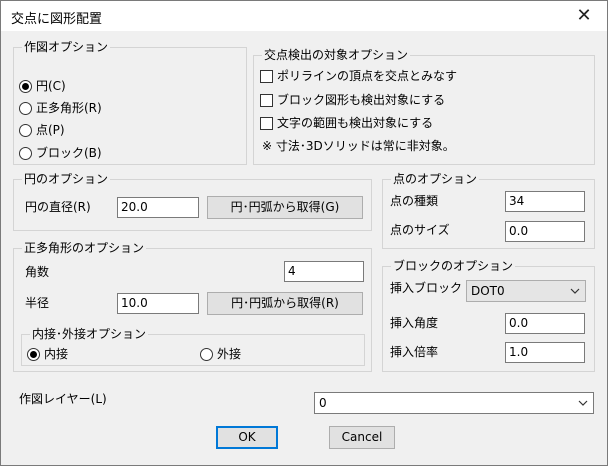 This screenshot has width=610, height=468. I want to click on check-polyline-vertex-box, so click(266, 76).